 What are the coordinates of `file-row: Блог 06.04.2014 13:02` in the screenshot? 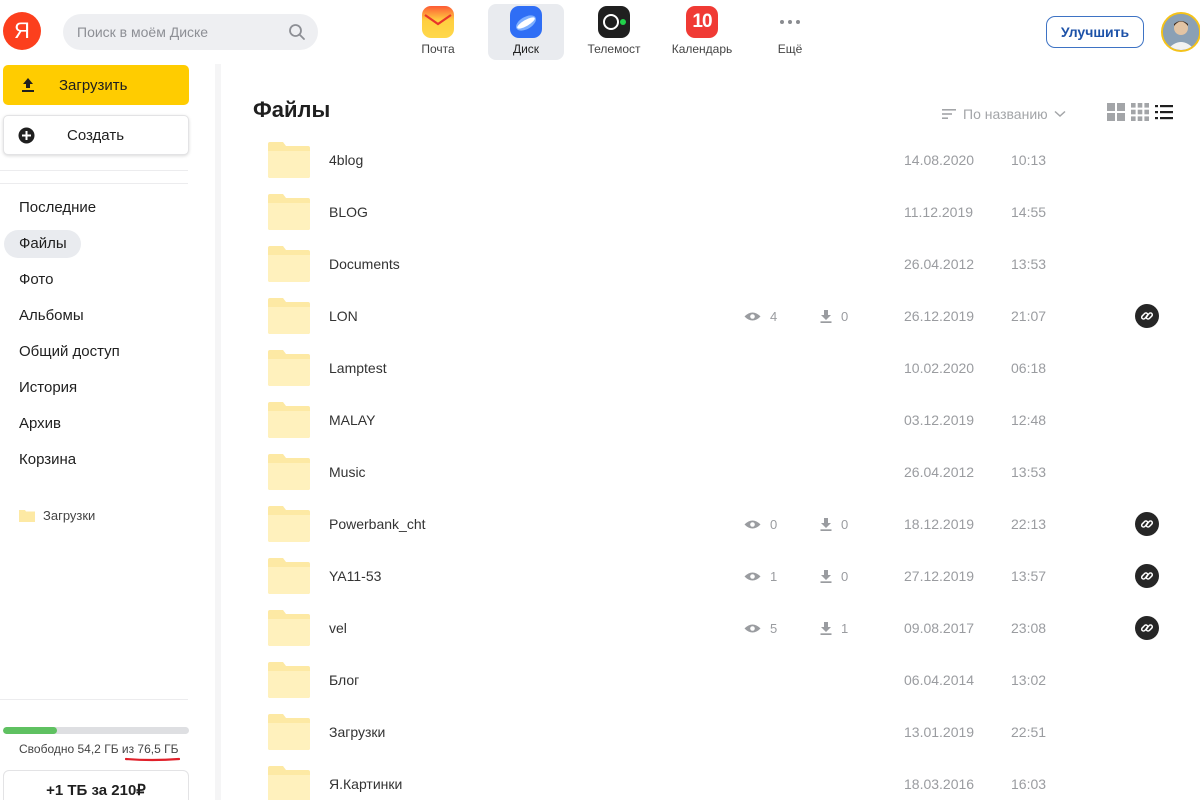 It's located at (715, 680).